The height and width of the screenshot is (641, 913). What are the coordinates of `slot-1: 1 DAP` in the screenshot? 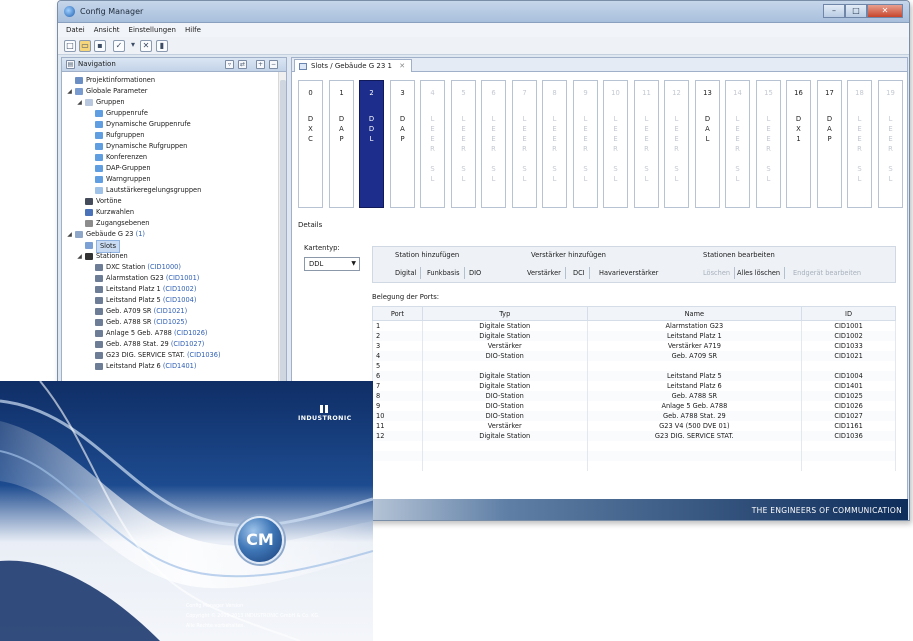 It's located at (341, 144).